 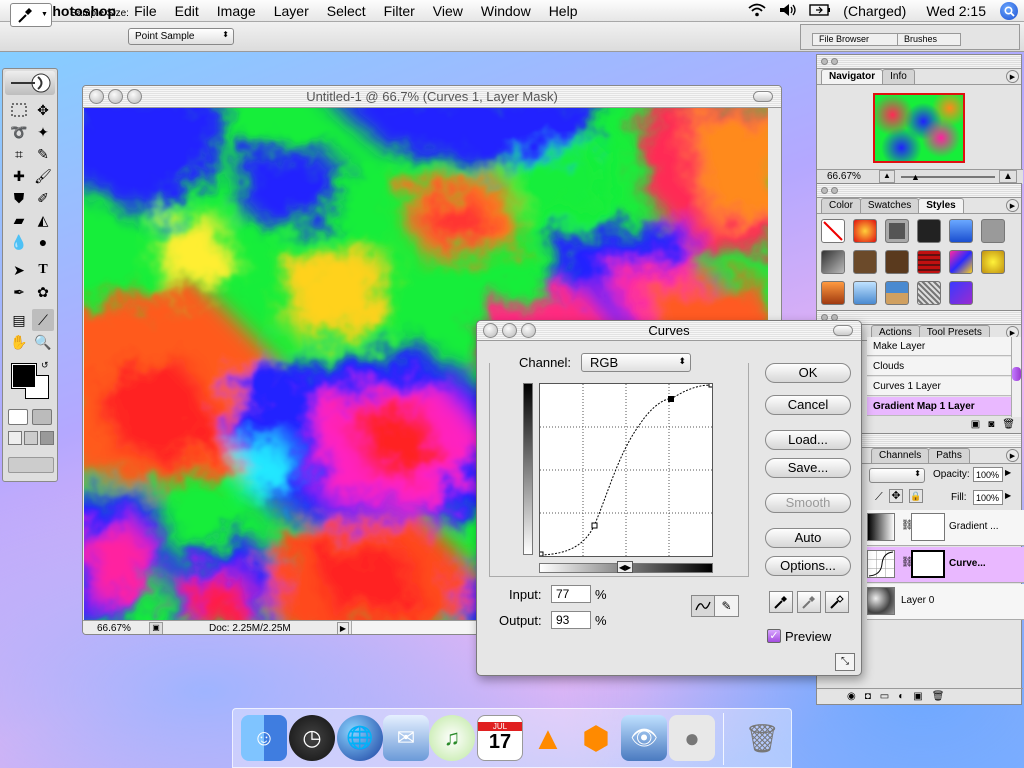 What do you see at coordinates (788, 11) in the screenshot?
I see `volume-icon` at bounding box center [788, 11].